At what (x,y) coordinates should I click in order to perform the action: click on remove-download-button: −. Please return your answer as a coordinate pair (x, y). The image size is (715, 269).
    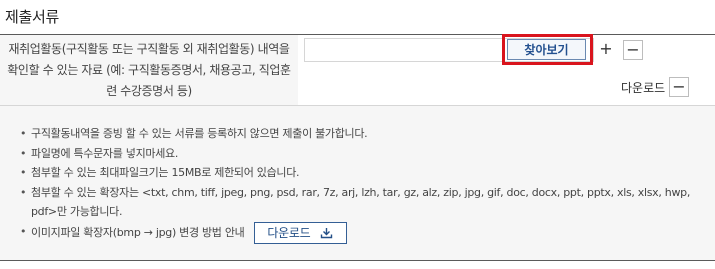
    Looking at the image, I should click on (679, 87).